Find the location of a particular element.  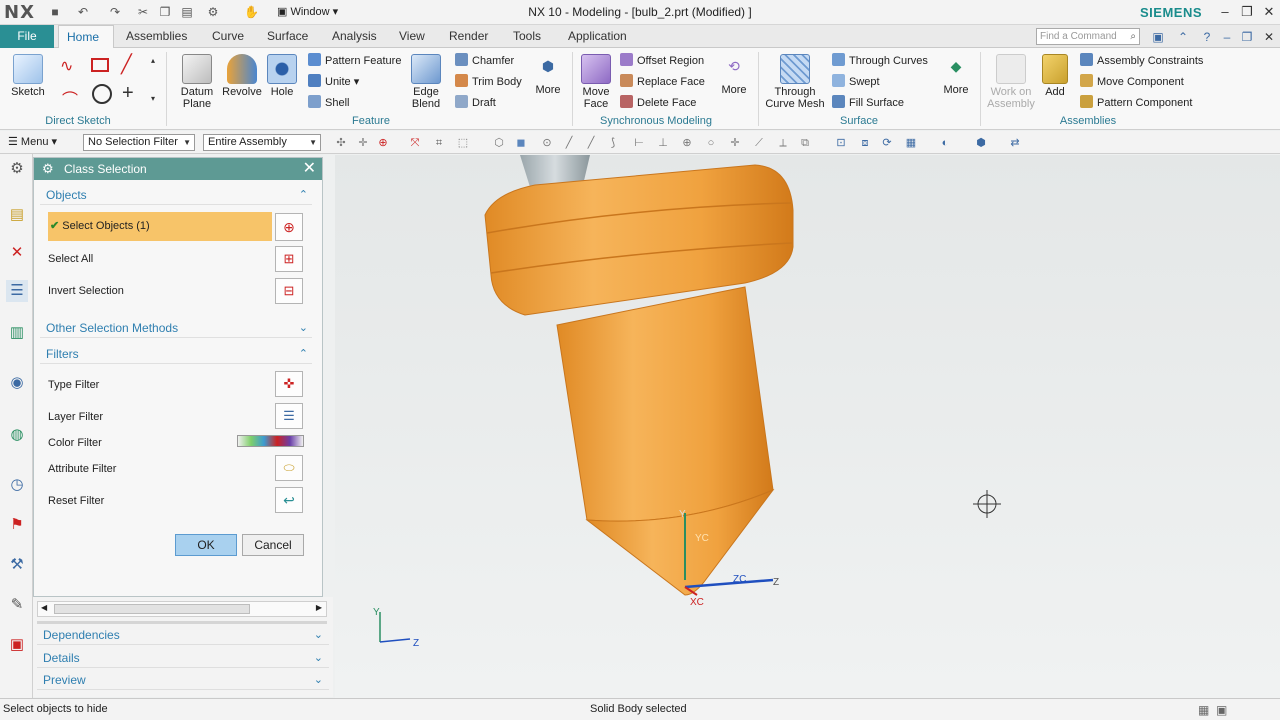

other-selection-methods-header: Other Selection Methods ⌄ is located at coordinates (176, 328).